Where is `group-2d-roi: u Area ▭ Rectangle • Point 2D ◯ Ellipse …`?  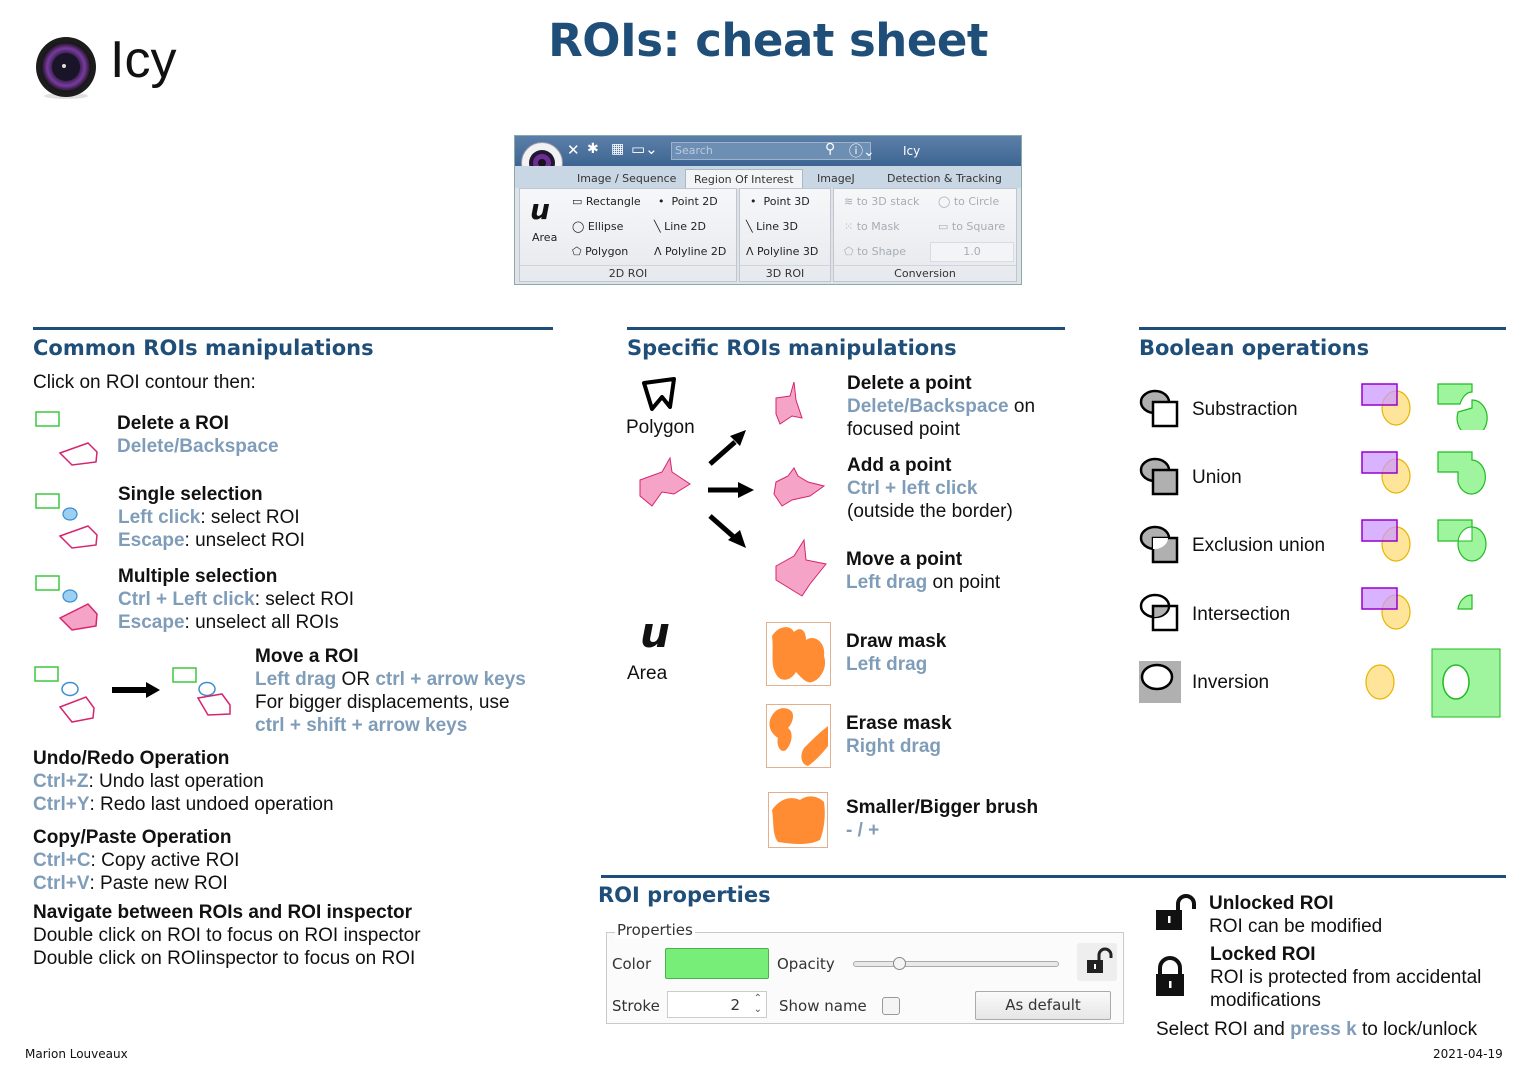 group-2d-roi: u Area ▭ Rectangle • Point 2D ◯ Ellipse … is located at coordinates (628, 235).